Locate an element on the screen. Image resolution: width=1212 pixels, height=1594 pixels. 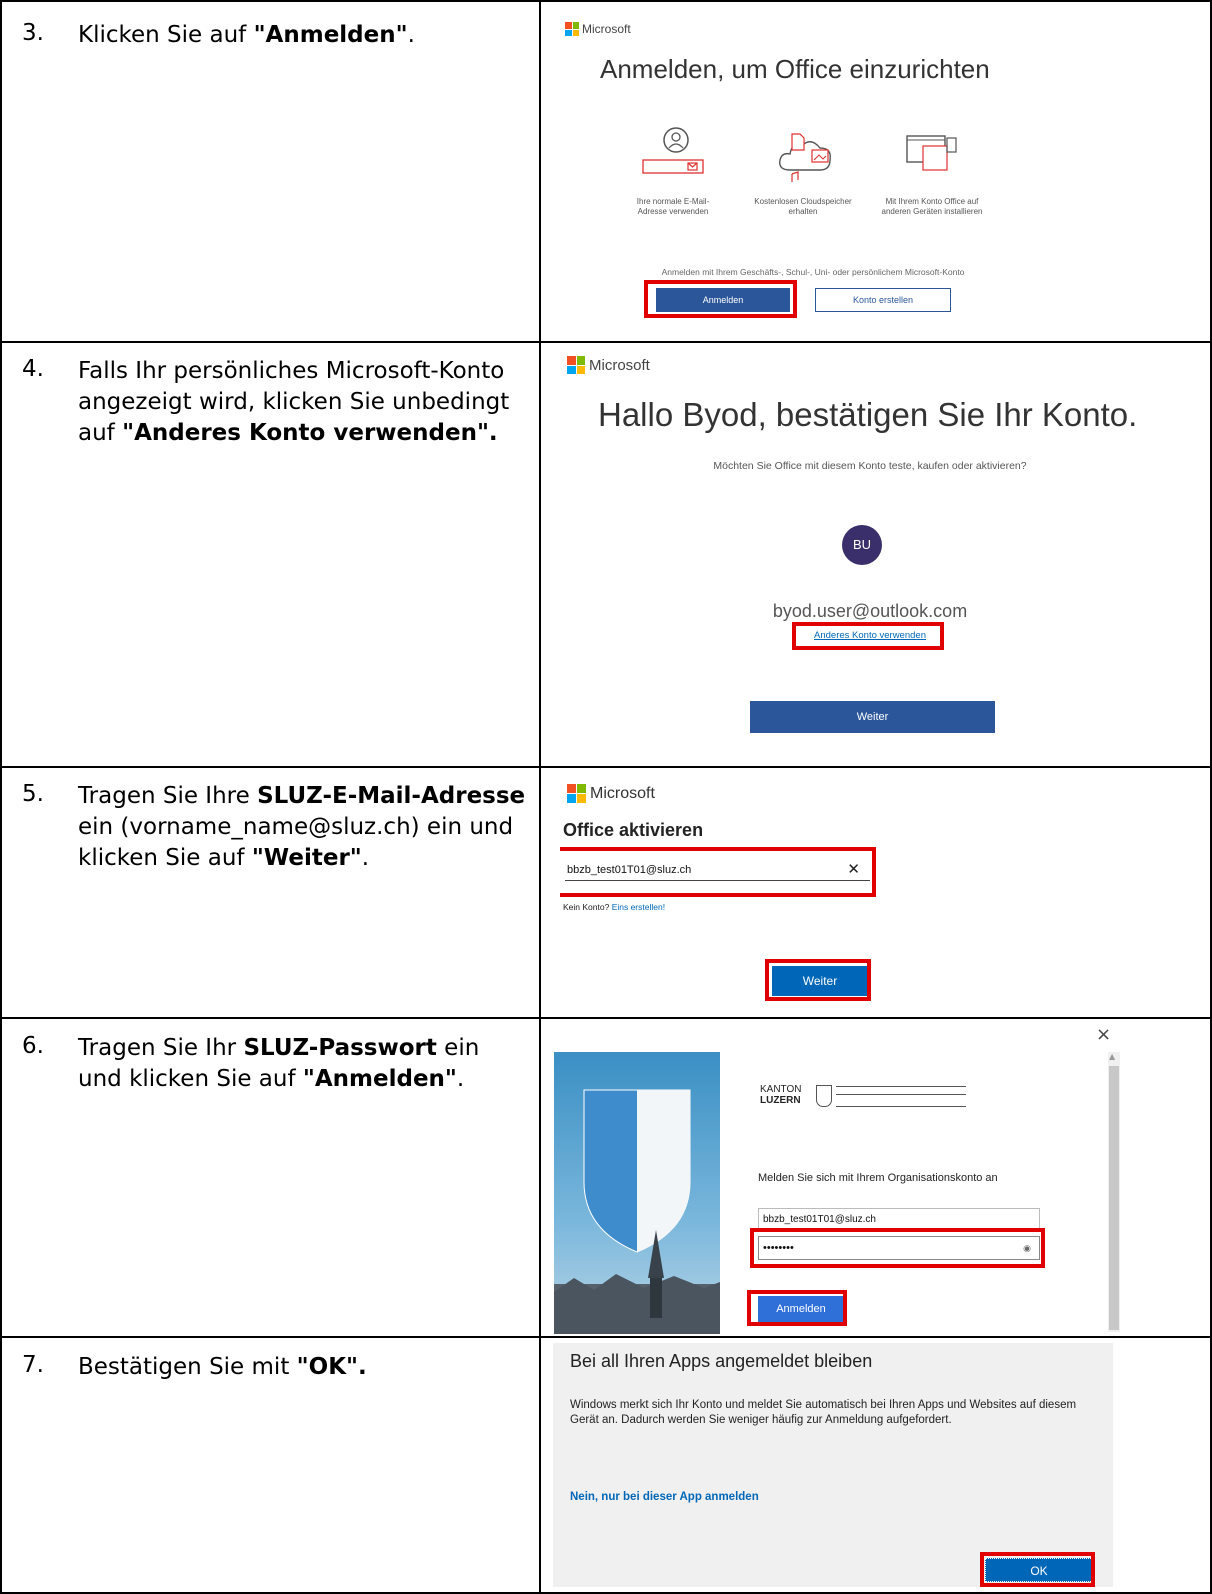
no-account-text: Kein Konto? Eins erstellen! is located at coordinates (614, 907).